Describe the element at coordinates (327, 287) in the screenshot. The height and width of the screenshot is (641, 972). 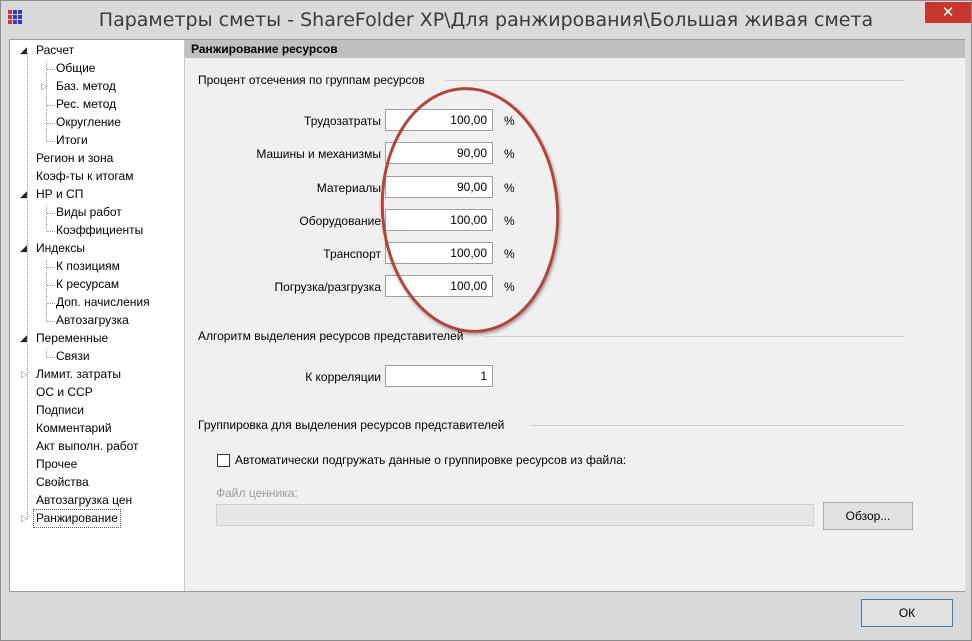
I see `label-pogruzka: Погрузка/разгрузка` at that location.